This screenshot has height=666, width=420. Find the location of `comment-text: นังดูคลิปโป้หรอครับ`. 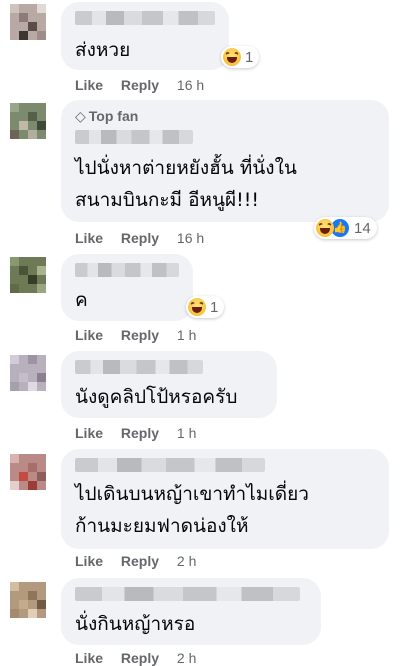

comment-text: นังดูคลิปโป้หรอครับ is located at coordinates (156, 397).